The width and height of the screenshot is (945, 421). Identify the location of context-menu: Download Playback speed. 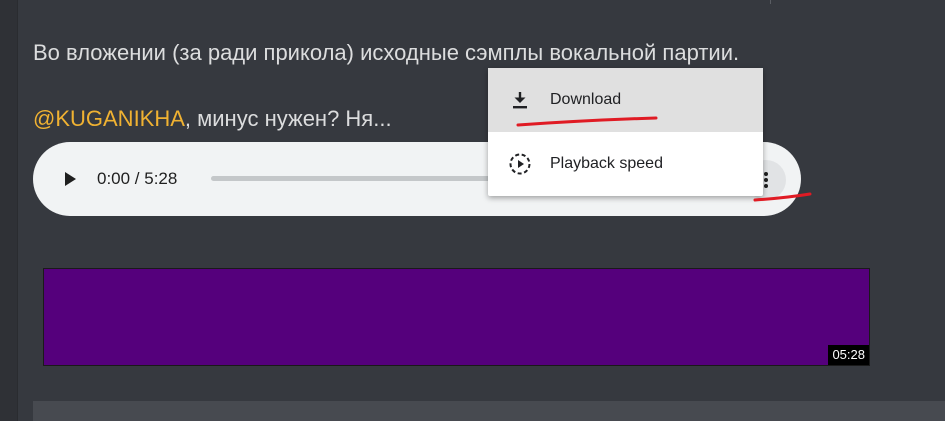
(625, 132).